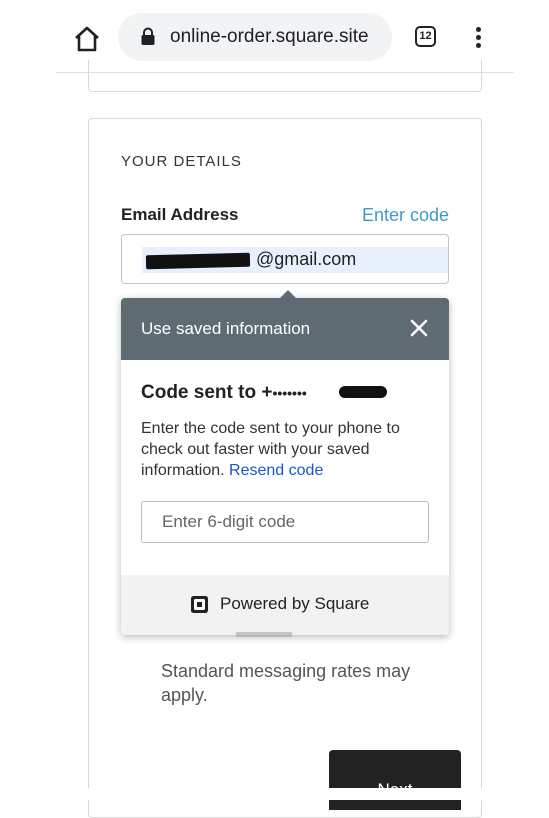  I want to click on lock-icon, so click(148, 37).